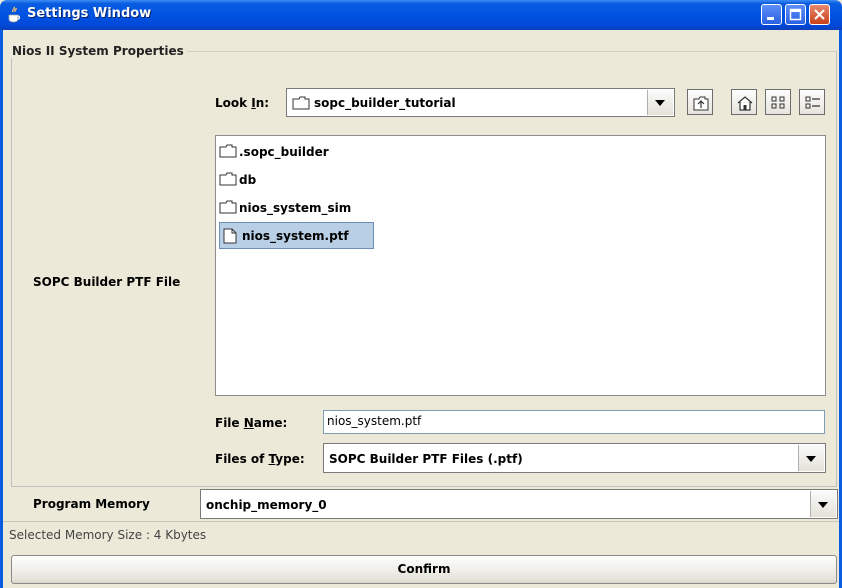 Image resolution: width=842 pixels, height=588 pixels. Describe the element at coordinates (480, 102) in the screenshot. I see `look-in-combo: sopc_builder_tutorial` at that location.